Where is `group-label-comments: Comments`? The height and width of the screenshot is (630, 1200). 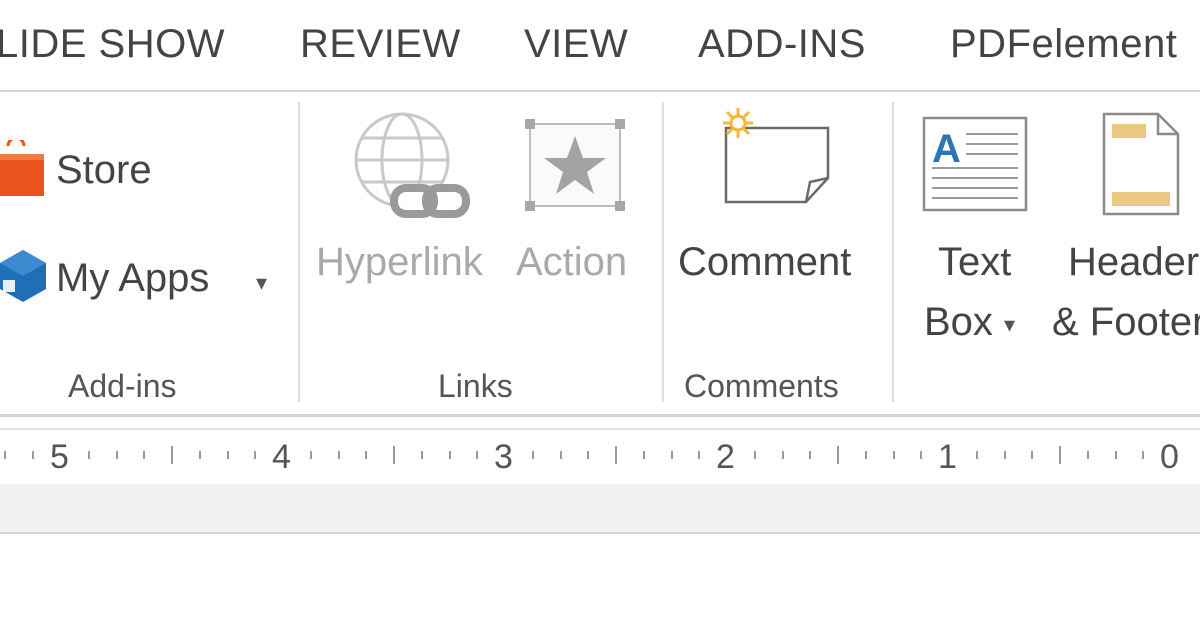
group-label-comments: Comments is located at coordinates (761, 386).